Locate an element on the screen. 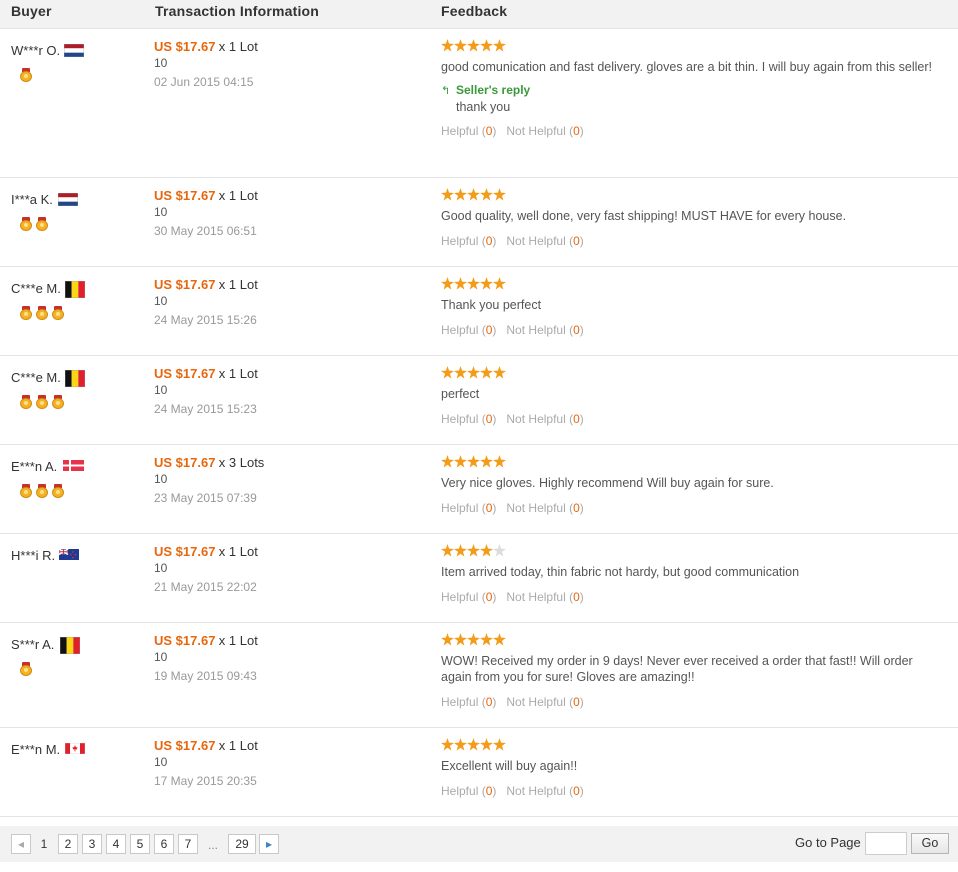  transaction-info: US $17.67 x 1 Lot 10 24 May 2015 15:26 is located at coordinates (206, 302).